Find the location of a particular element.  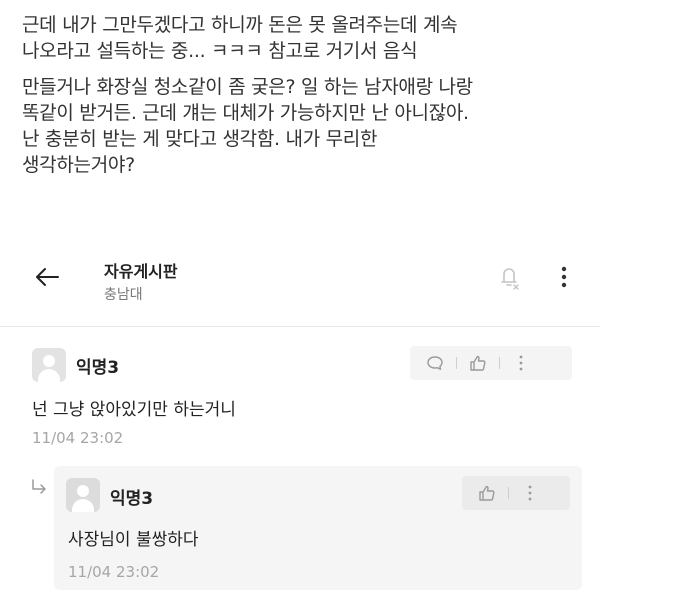

reply-button is located at coordinates (435, 363).